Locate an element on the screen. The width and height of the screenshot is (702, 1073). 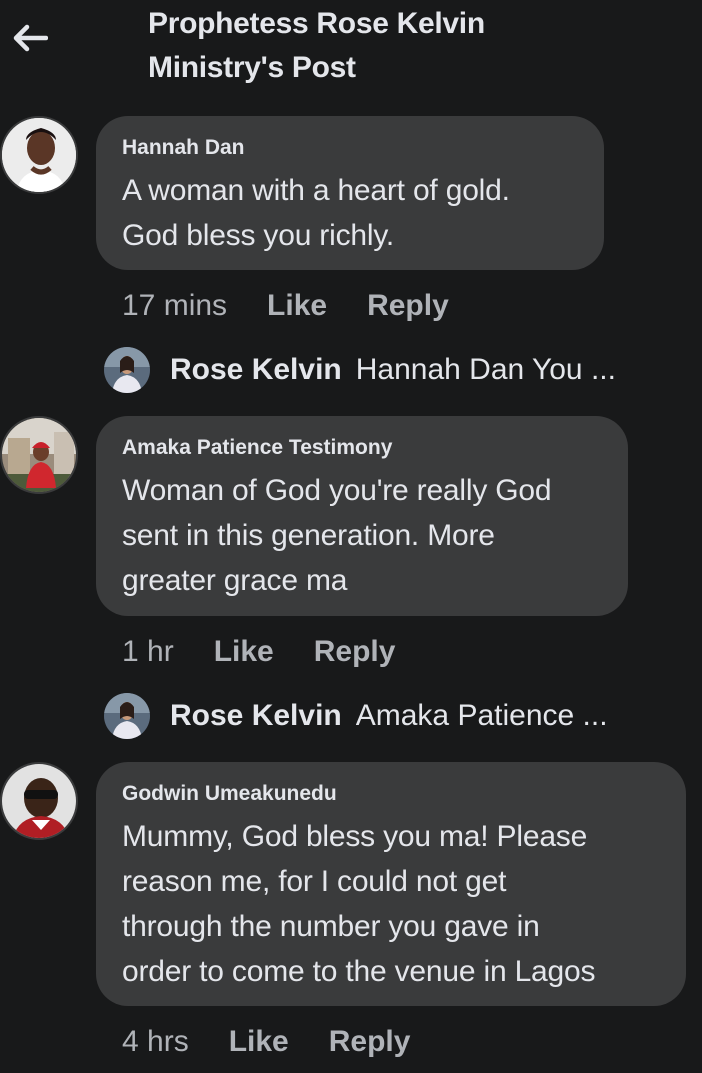
back-button is located at coordinates (30, 38).